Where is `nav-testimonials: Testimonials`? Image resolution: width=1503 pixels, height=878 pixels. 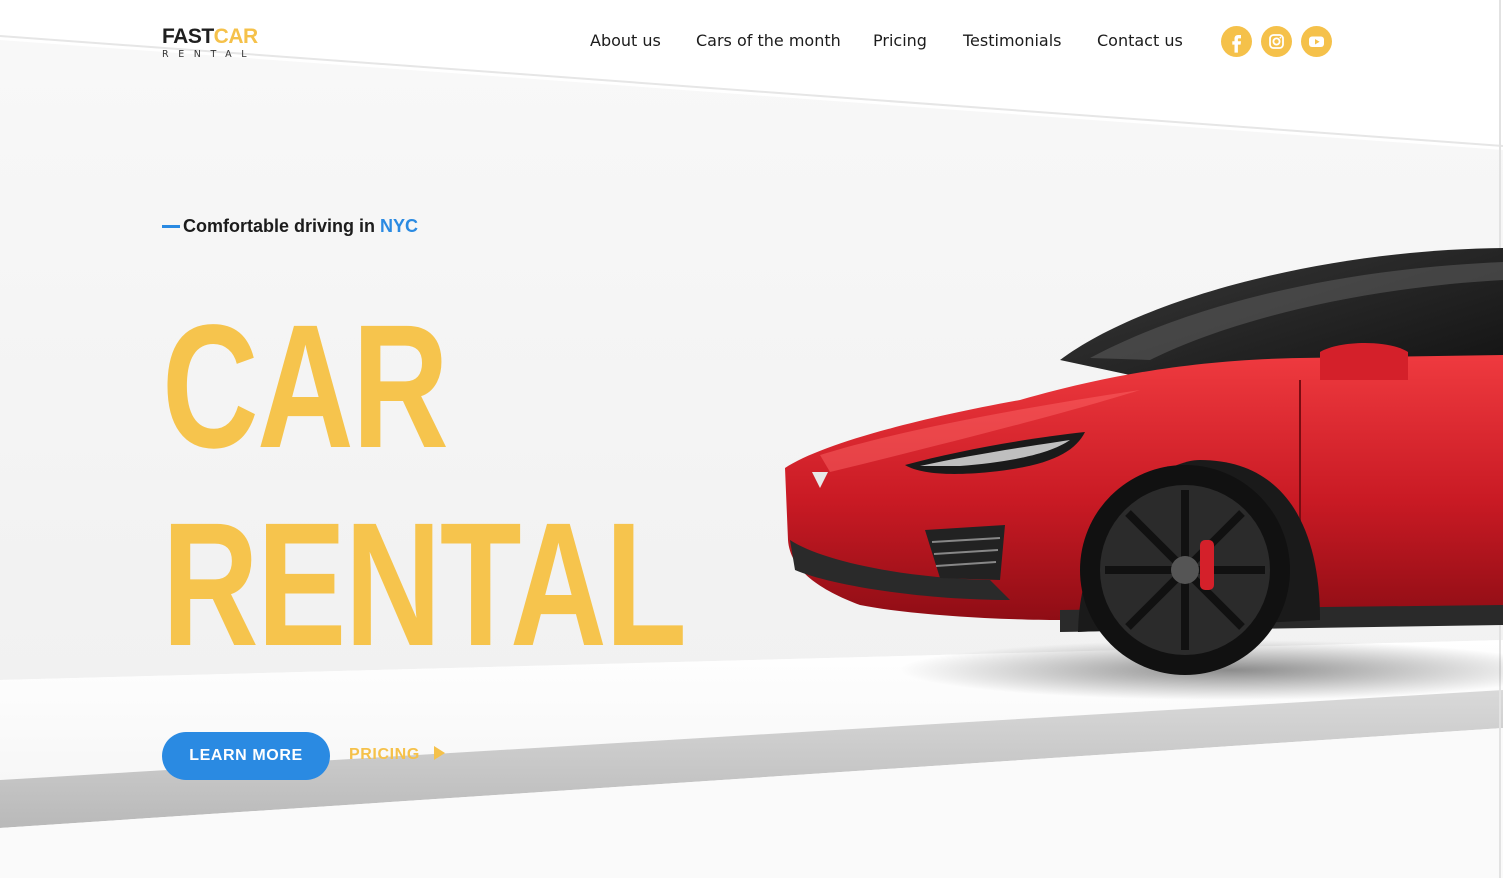 nav-testimonials: Testimonials is located at coordinates (1012, 40).